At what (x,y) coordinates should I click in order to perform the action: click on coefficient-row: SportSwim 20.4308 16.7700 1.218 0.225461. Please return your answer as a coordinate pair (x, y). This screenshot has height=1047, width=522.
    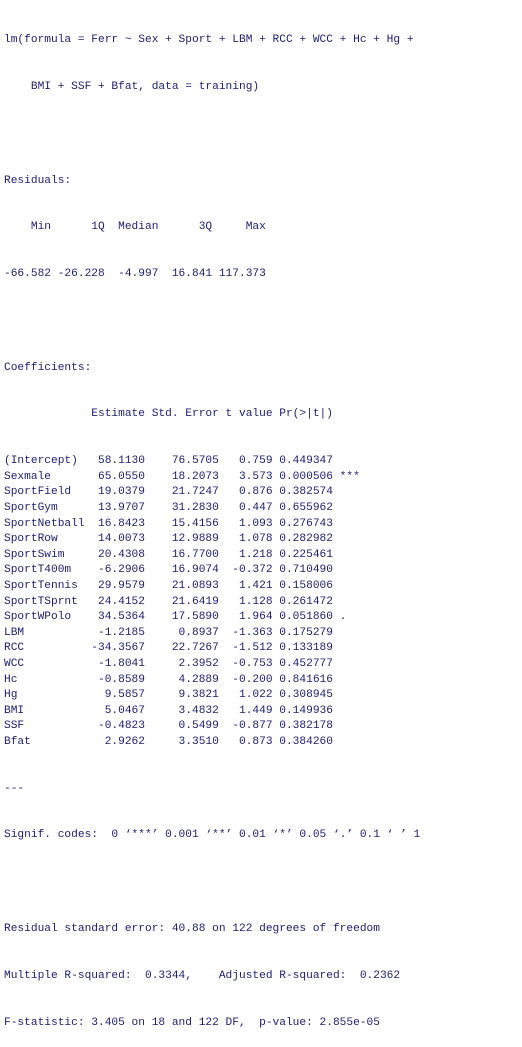
    Looking at the image, I should click on (182, 554).